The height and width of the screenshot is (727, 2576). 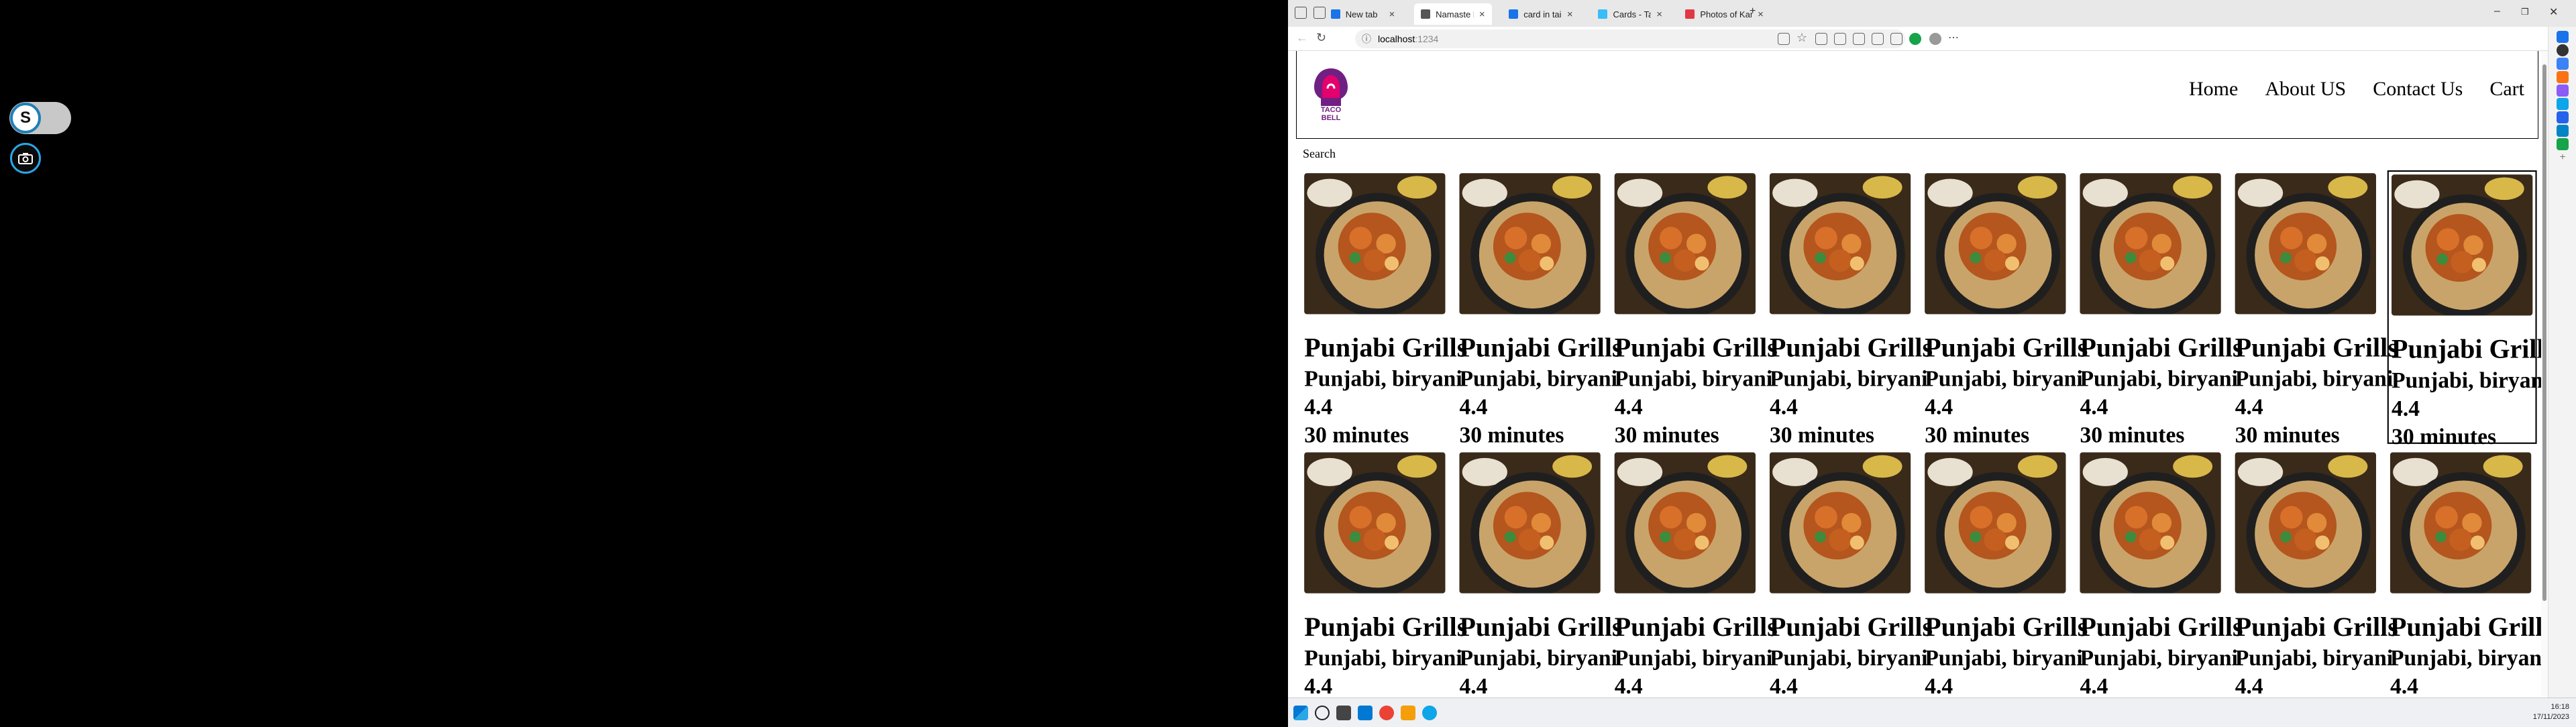 What do you see at coordinates (1541, 14) in the screenshot?
I see `browser-tab: card in tailwind css - Search ×` at bounding box center [1541, 14].